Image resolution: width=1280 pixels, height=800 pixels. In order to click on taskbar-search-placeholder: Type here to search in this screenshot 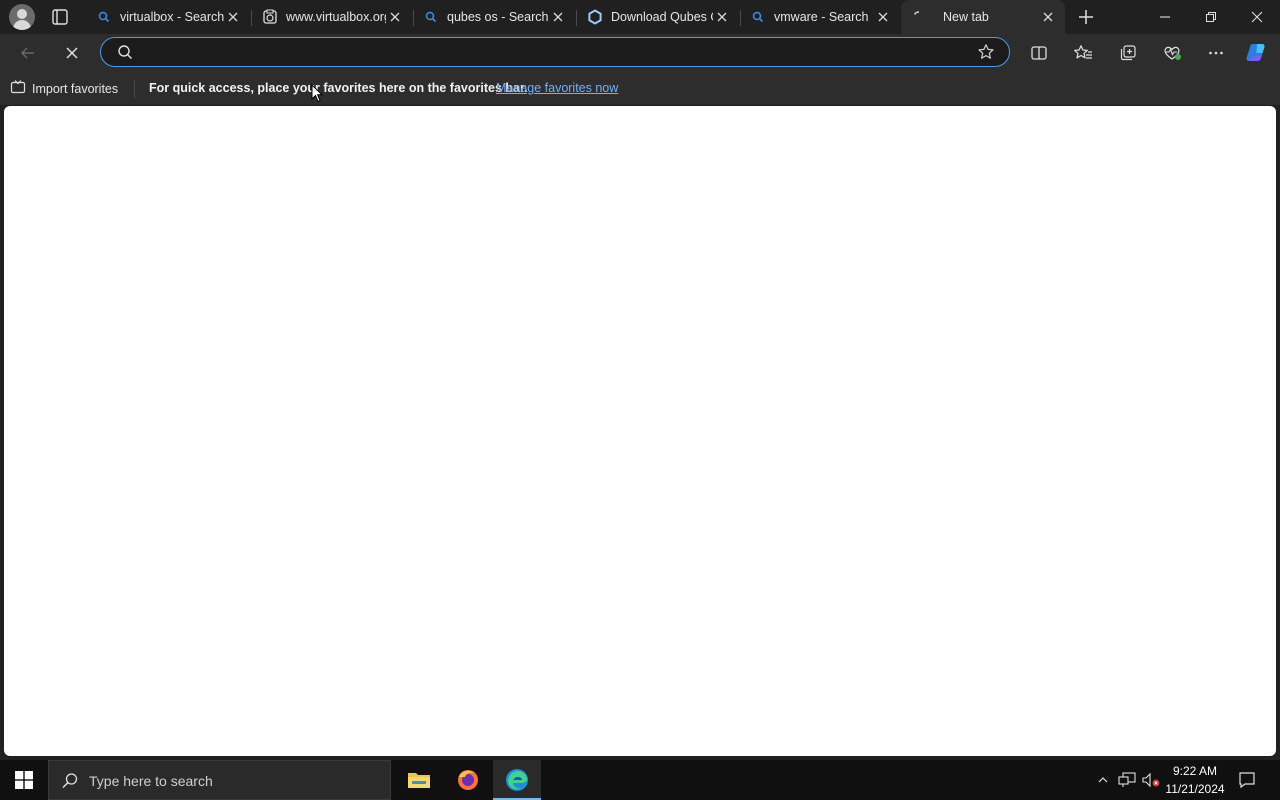, I will do `click(151, 781)`.